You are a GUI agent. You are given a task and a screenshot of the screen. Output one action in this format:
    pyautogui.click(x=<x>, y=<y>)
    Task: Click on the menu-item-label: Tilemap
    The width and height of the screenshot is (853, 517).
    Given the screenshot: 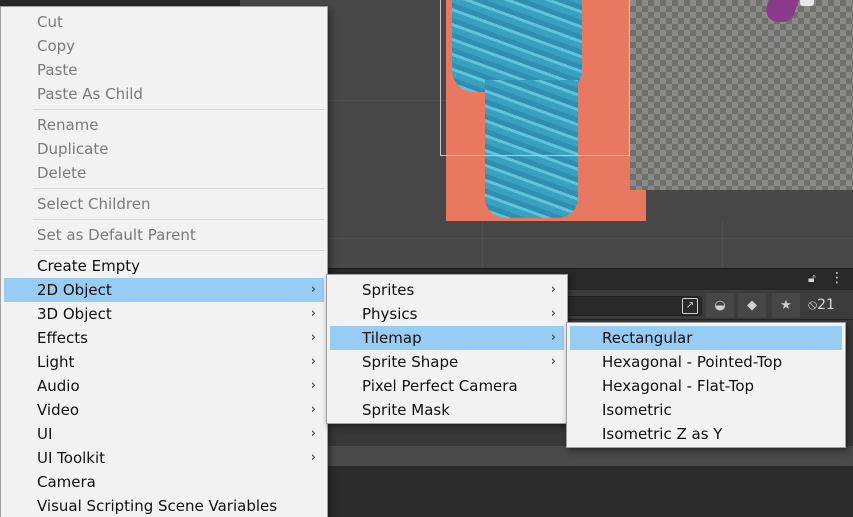 What is the action you would take?
    pyautogui.click(x=392, y=338)
    